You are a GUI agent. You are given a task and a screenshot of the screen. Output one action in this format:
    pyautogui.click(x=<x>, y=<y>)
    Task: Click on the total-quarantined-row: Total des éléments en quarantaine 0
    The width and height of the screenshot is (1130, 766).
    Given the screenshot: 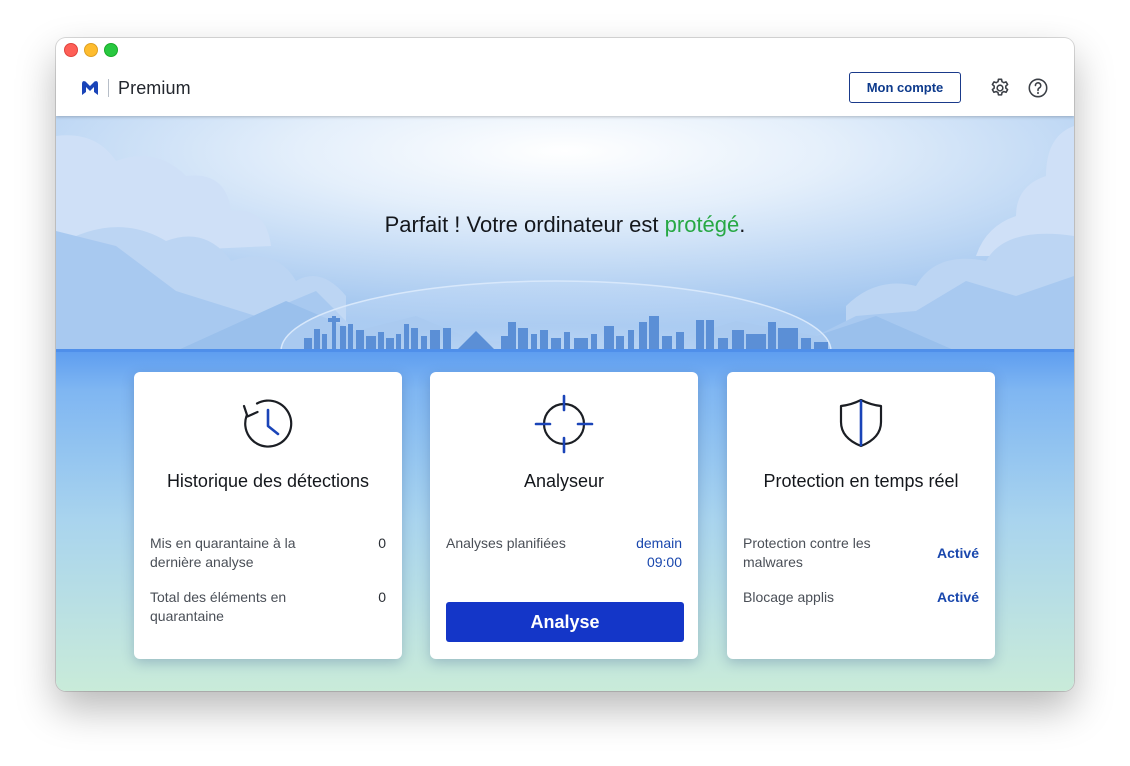 What is the action you would take?
    pyautogui.click(x=268, y=607)
    